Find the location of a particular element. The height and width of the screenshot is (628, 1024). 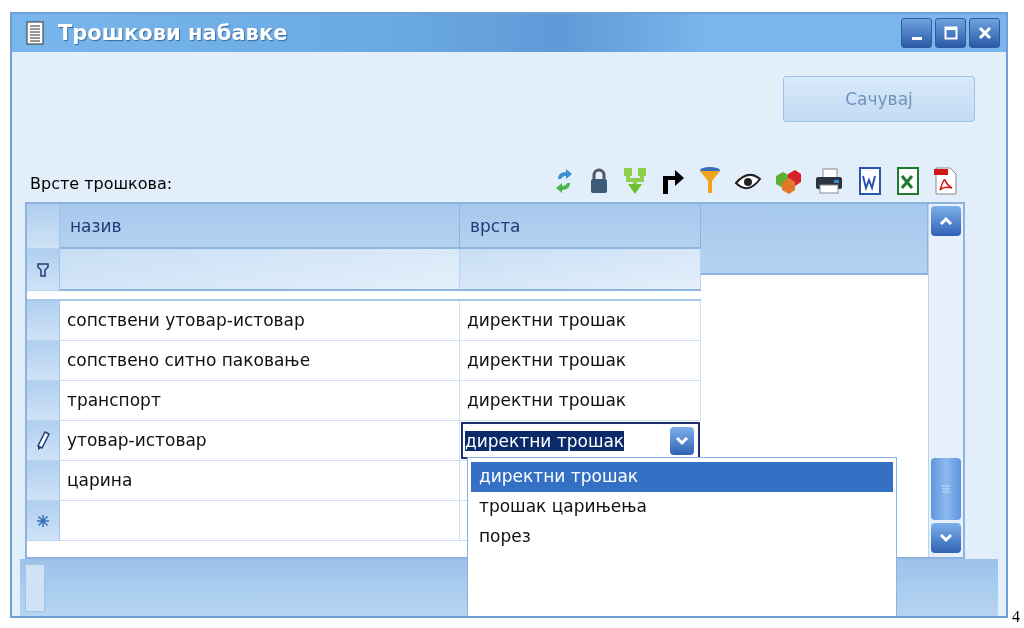

column-header: назив is located at coordinates (260, 226).